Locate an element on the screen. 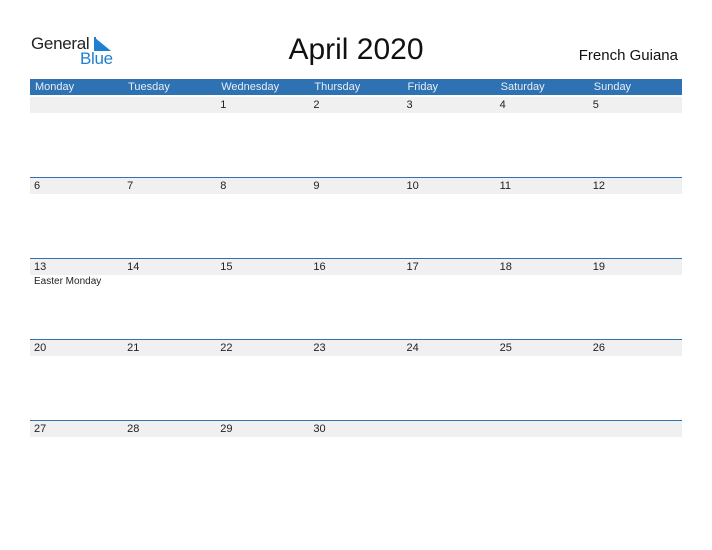  weekday-wednesday: Wednesday is located at coordinates (250, 87).